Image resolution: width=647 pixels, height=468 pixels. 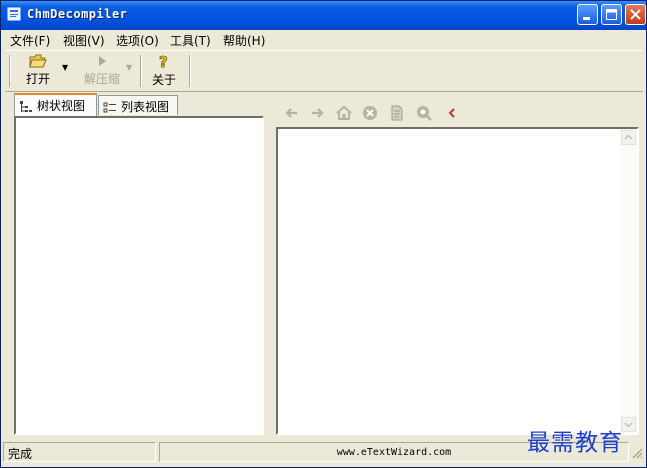 What do you see at coordinates (102, 70) in the screenshot?
I see `decompress-button: 解压缩` at bounding box center [102, 70].